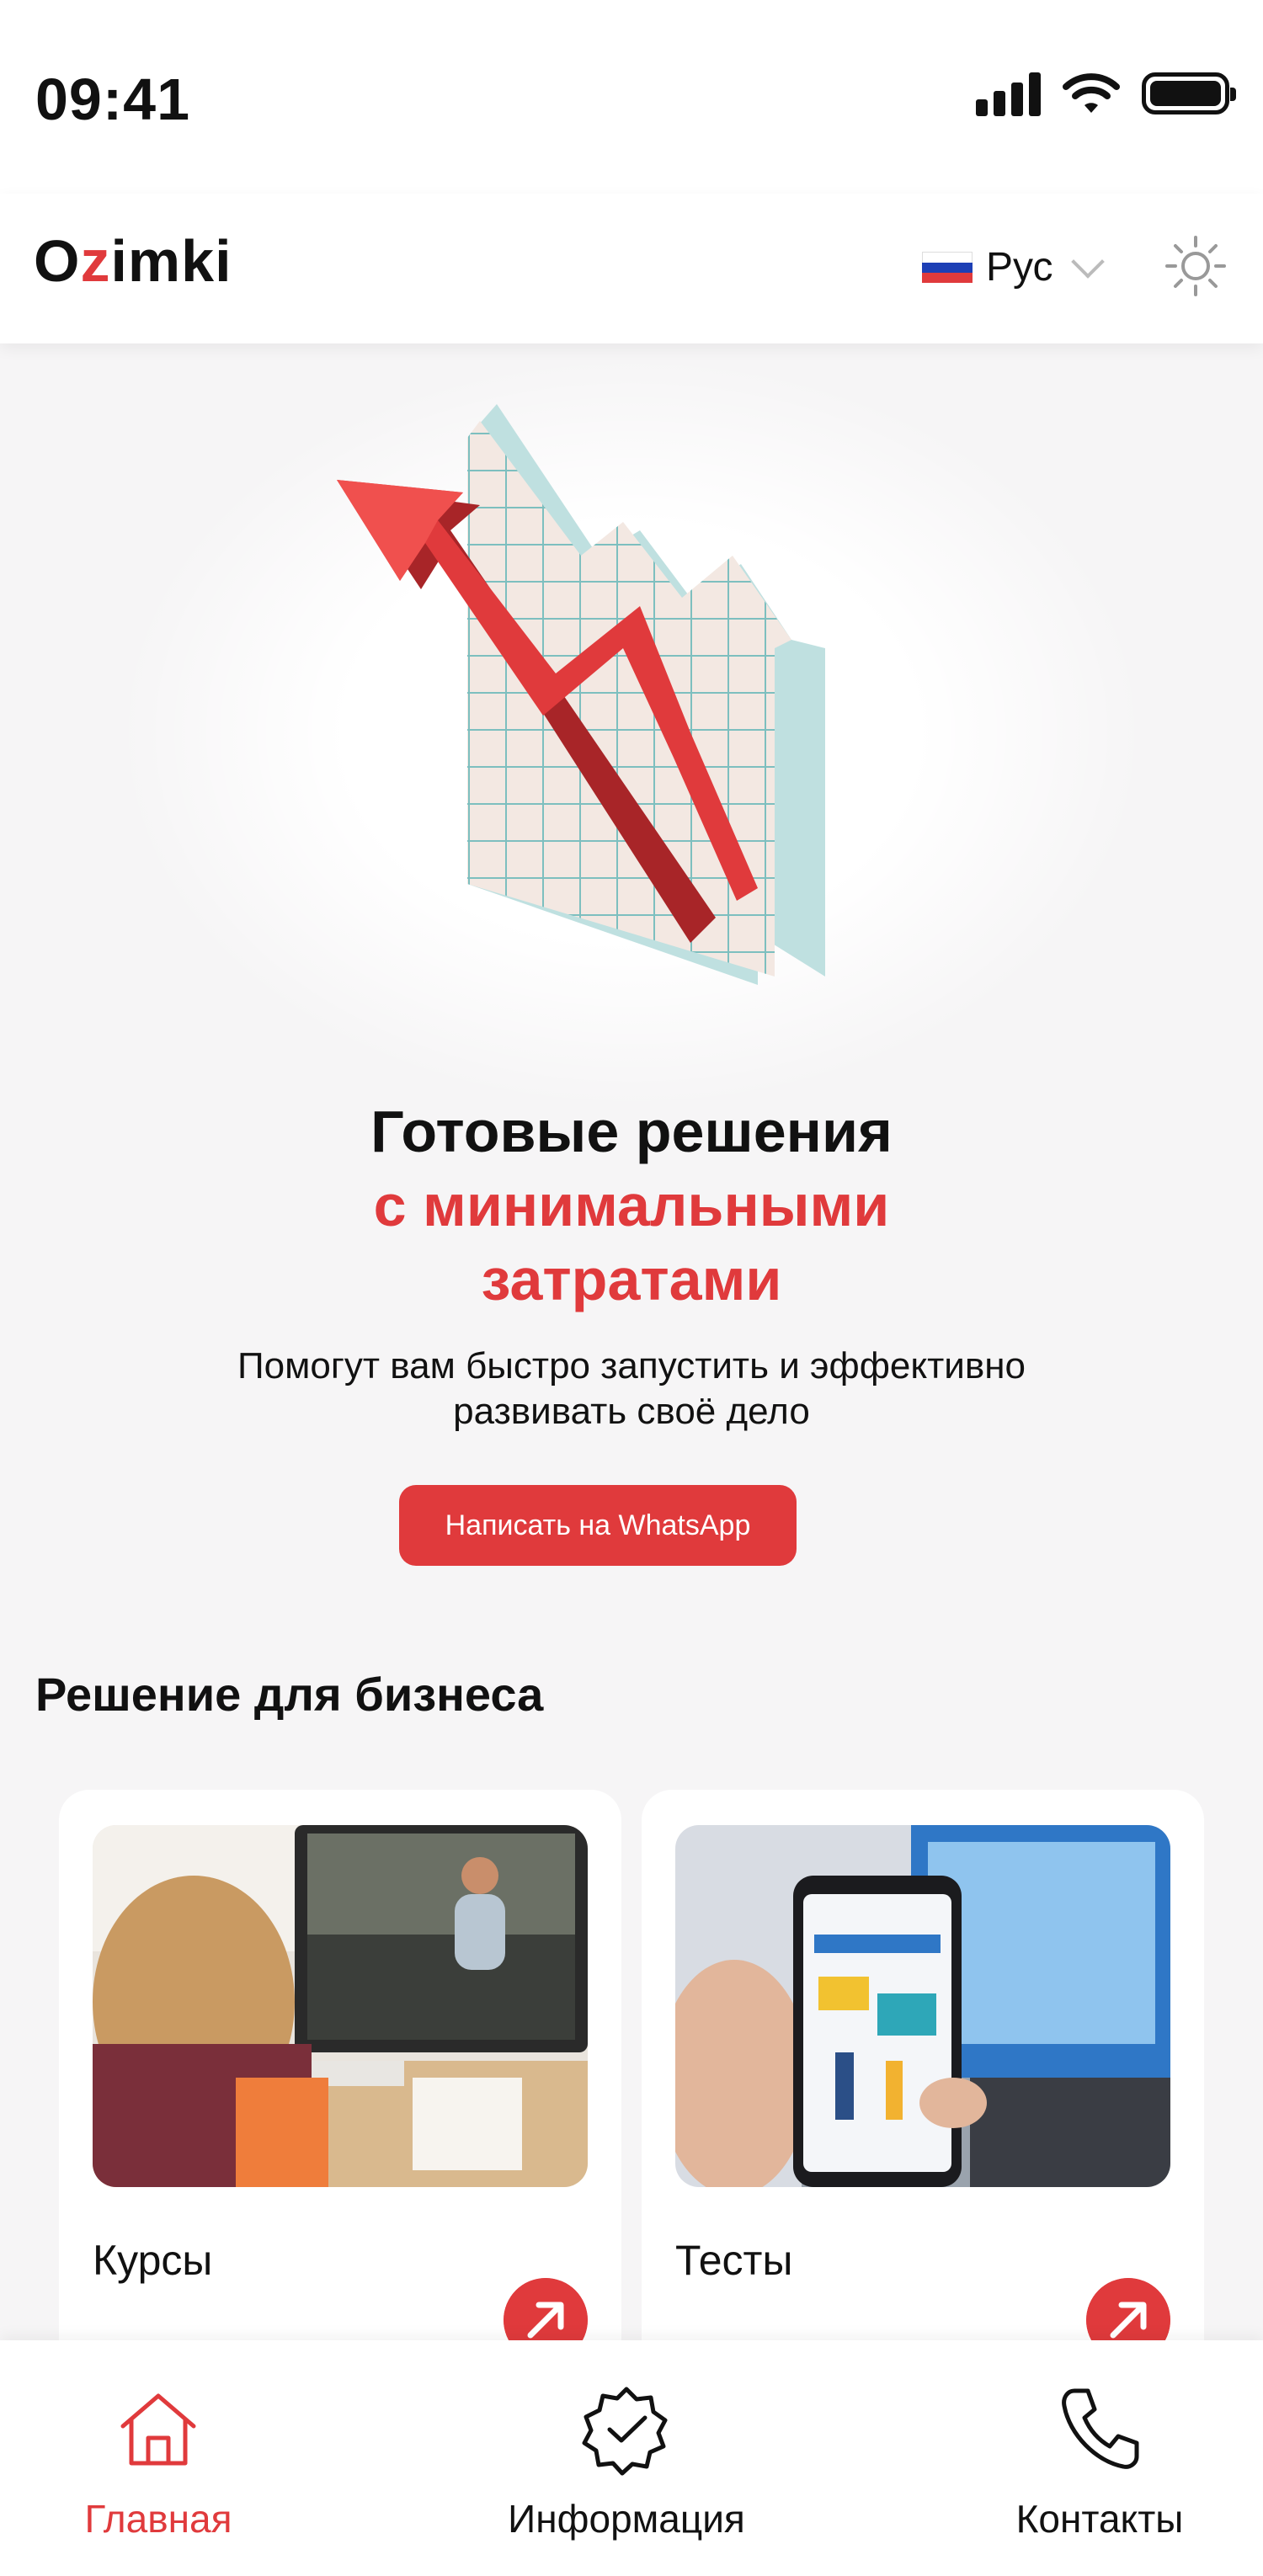  What do you see at coordinates (1189, 93) in the screenshot?
I see `battery-icon` at bounding box center [1189, 93].